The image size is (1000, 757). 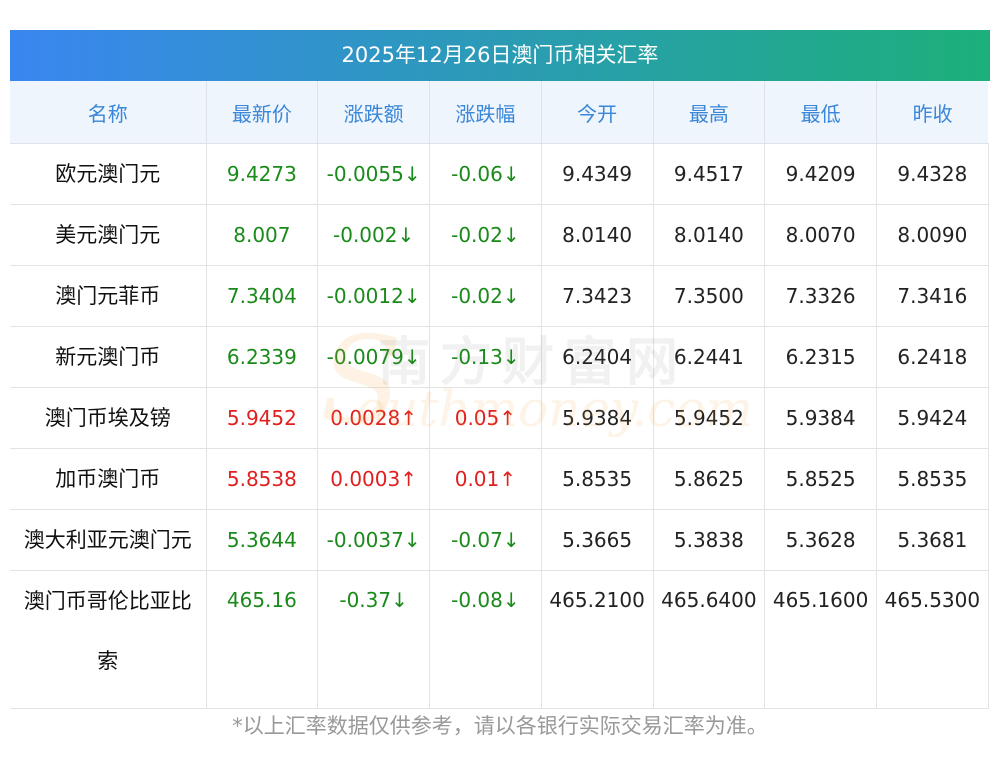 What do you see at coordinates (485, 639) in the screenshot?
I see `change-percent: -0.08↓` at bounding box center [485, 639].